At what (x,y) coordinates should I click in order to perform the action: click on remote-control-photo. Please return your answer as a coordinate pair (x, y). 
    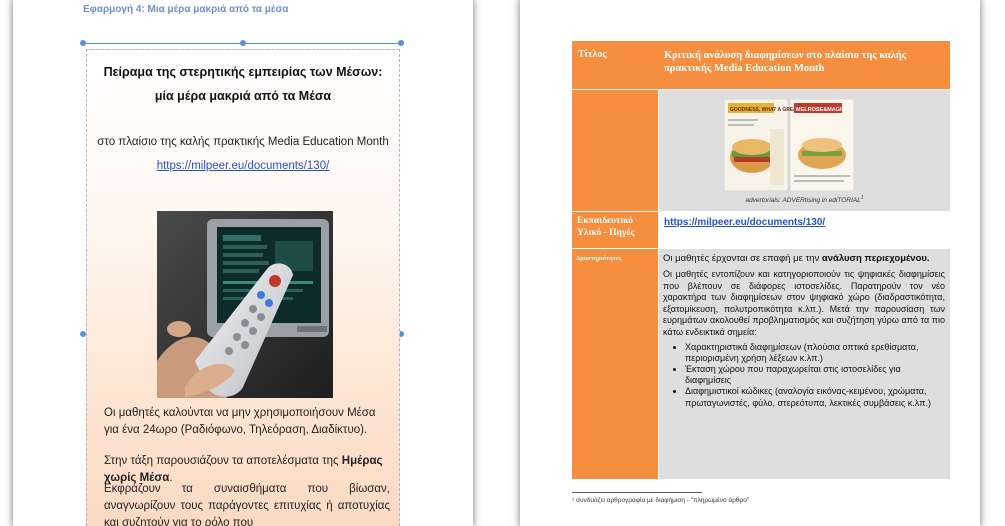
    Looking at the image, I should click on (245, 304).